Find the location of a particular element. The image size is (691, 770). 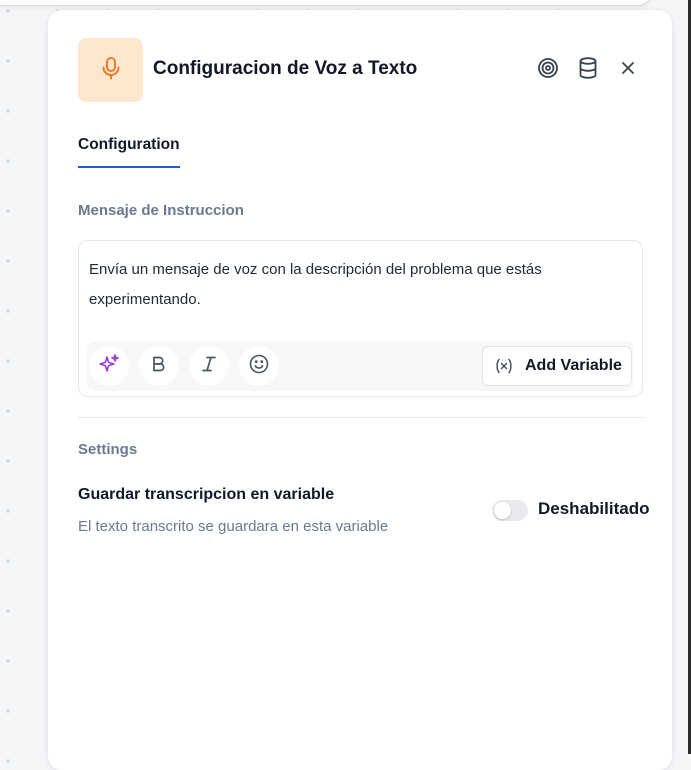

ai-generate-button is located at coordinates (109, 366).